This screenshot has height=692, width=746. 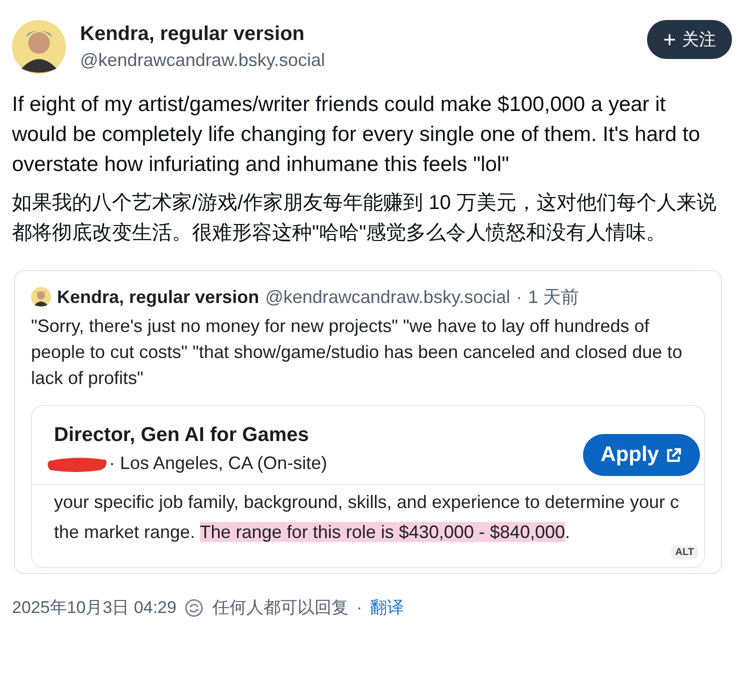 I want to click on reply-setting-icon, so click(x=194, y=608).